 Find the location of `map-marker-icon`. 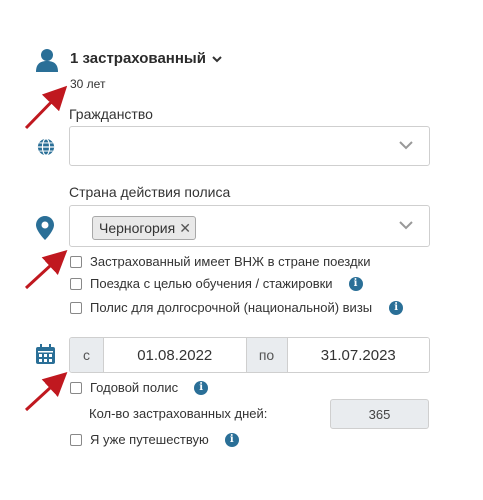

map-marker-icon is located at coordinates (45, 228).